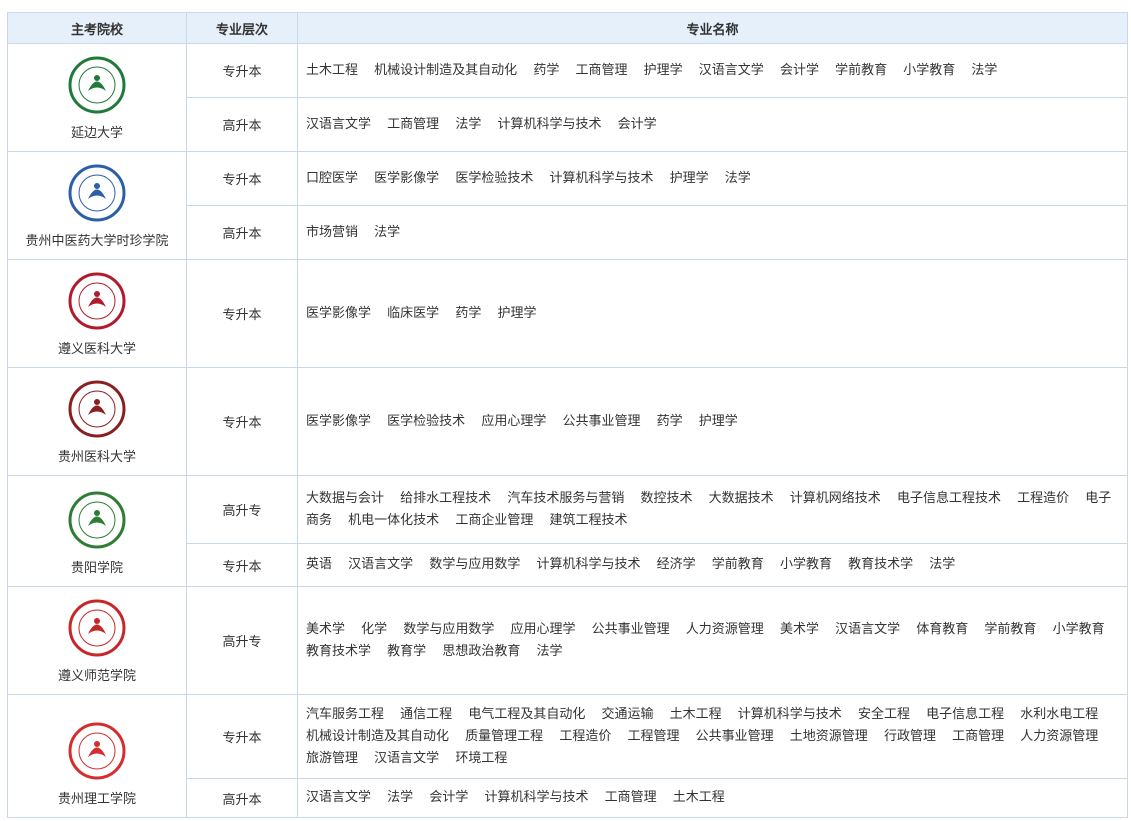 This screenshot has height=821, width=1131. What do you see at coordinates (909, 736) in the screenshot?
I see `major-item: 行政管理` at bounding box center [909, 736].